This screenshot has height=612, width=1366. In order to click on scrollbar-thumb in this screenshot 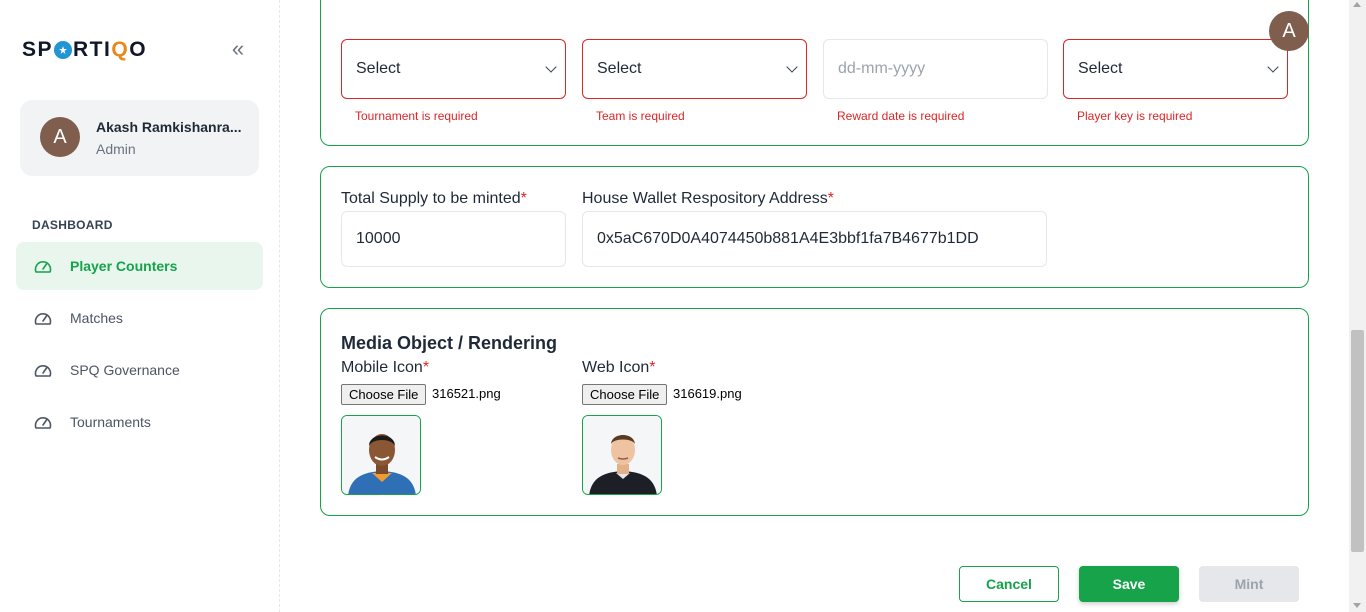, I will do `click(1357, 441)`.